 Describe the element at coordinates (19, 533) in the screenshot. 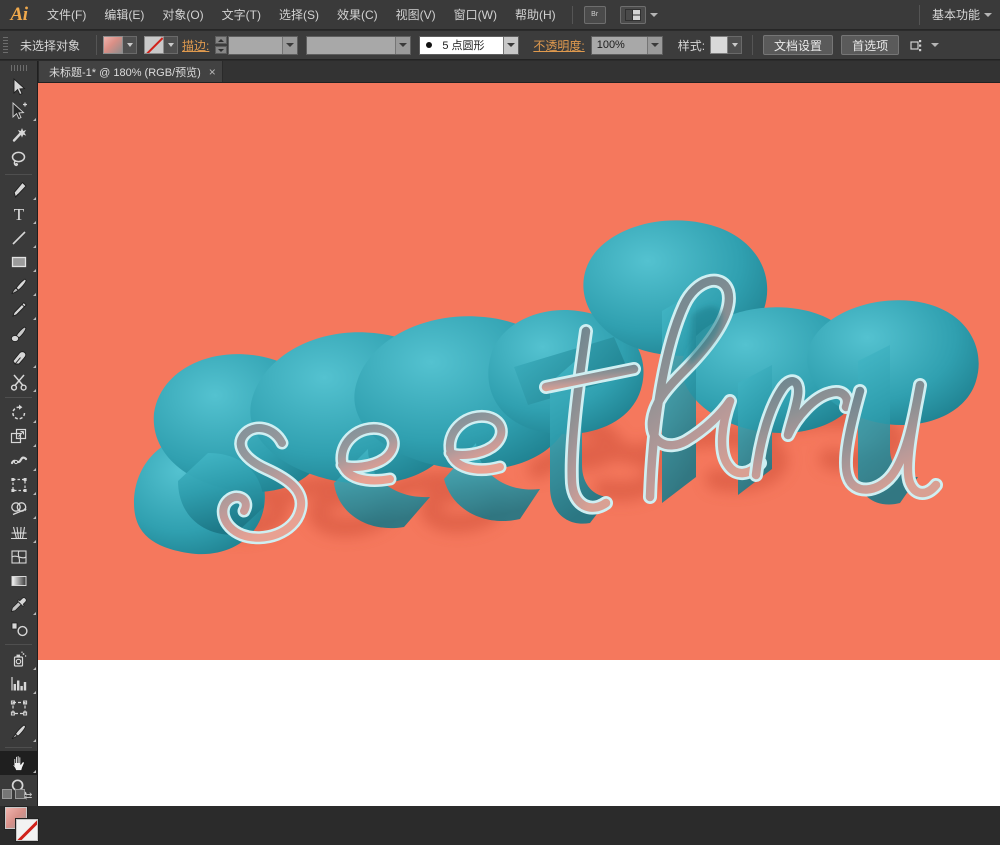

I see `perspective-grid-tool` at that location.